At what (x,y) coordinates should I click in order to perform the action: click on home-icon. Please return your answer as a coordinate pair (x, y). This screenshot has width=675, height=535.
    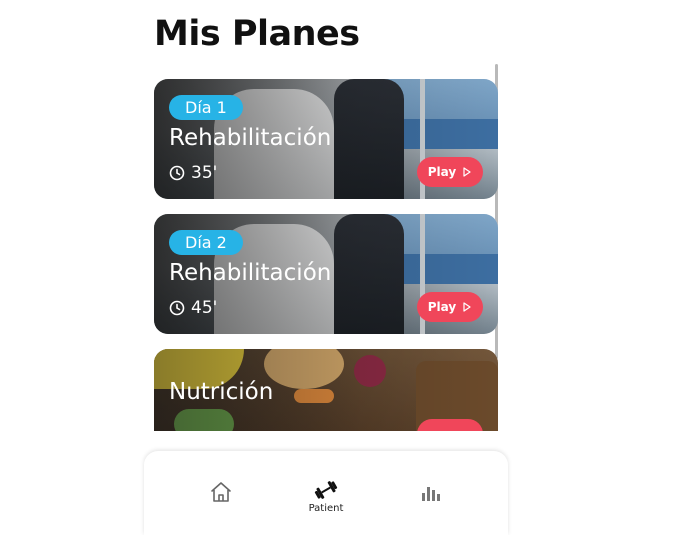
    Looking at the image, I should click on (221, 492).